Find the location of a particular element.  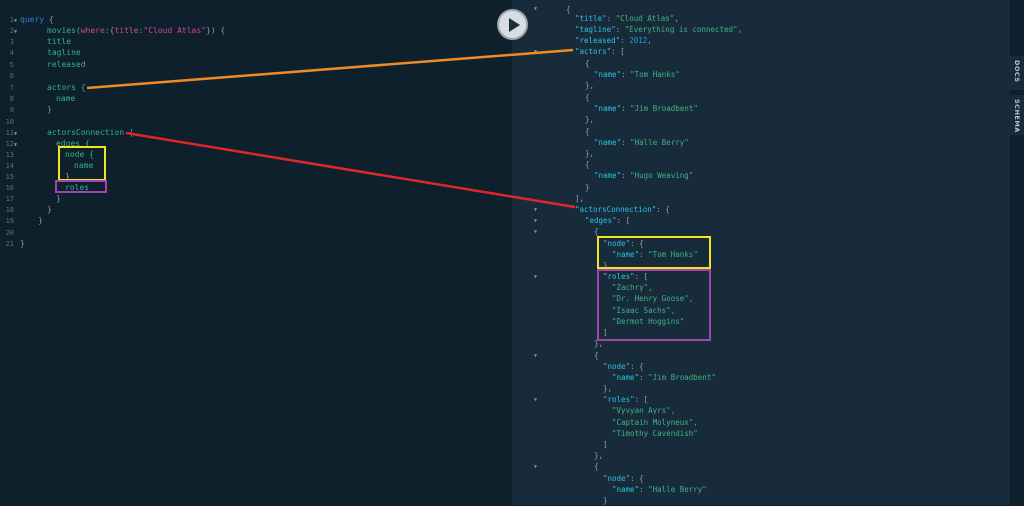

run-query-button is located at coordinates (512, 24).